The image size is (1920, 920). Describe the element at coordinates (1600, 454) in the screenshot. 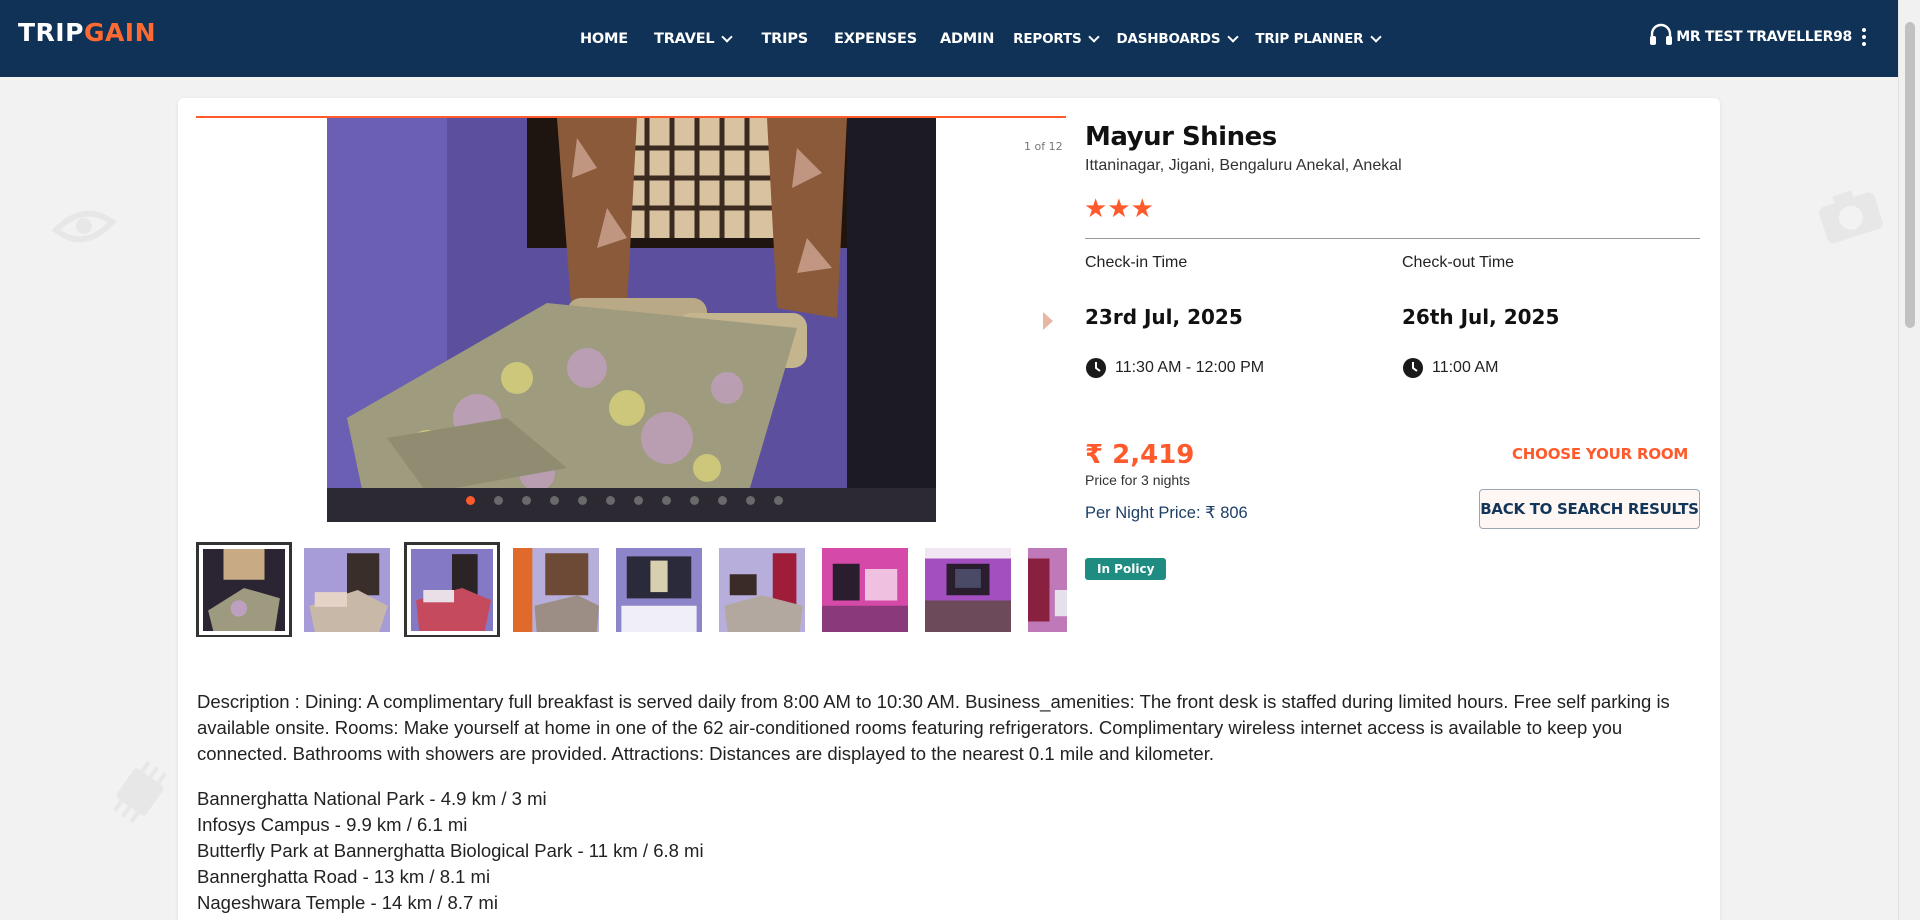

I see `choose-room-link: CHOOSE YOUR ROOM` at that location.